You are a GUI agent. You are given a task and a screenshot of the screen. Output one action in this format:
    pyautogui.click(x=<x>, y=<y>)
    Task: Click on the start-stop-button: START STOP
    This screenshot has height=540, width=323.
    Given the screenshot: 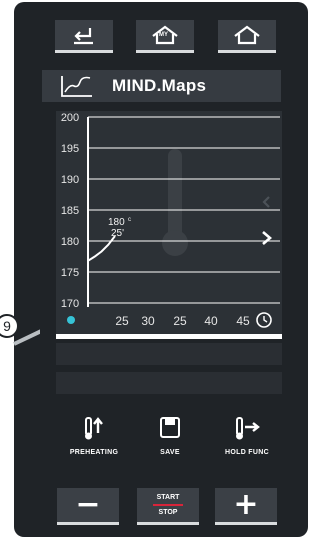 What is the action you would take?
    pyautogui.click(x=168, y=506)
    